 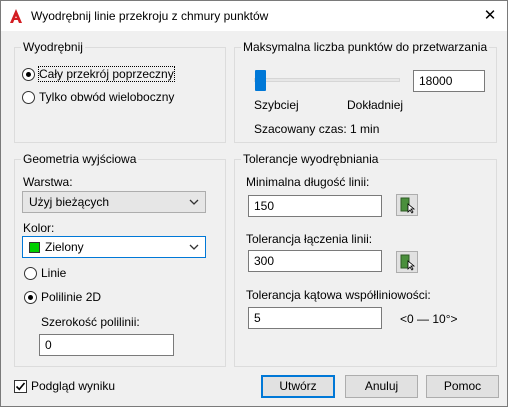 I want to click on radio-2d-polylines: Polilinie 2D, so click(x=62, y=297).